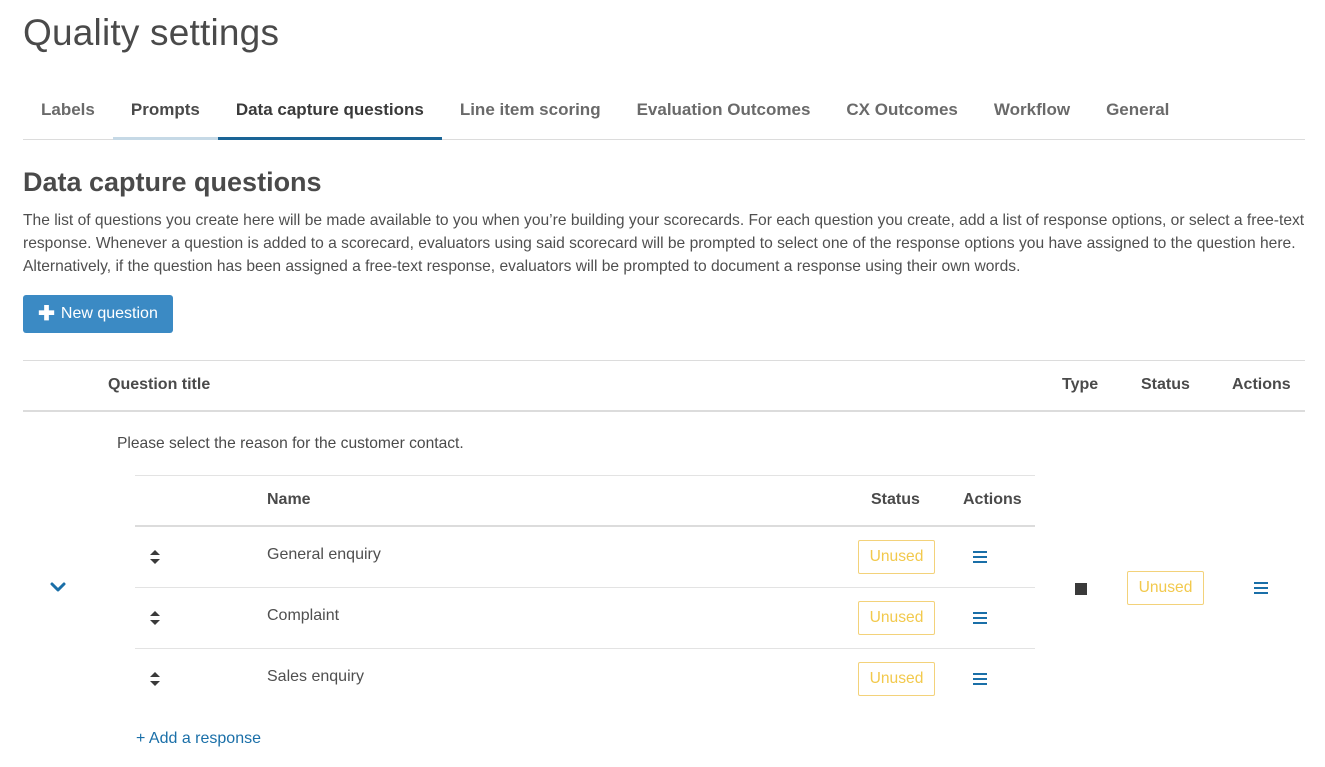 The image size is (1325, 767). What do you see at coordinates (1080, 385) in the screenshot?
I see `header-type: Type` at bounding box center [1080, 385].